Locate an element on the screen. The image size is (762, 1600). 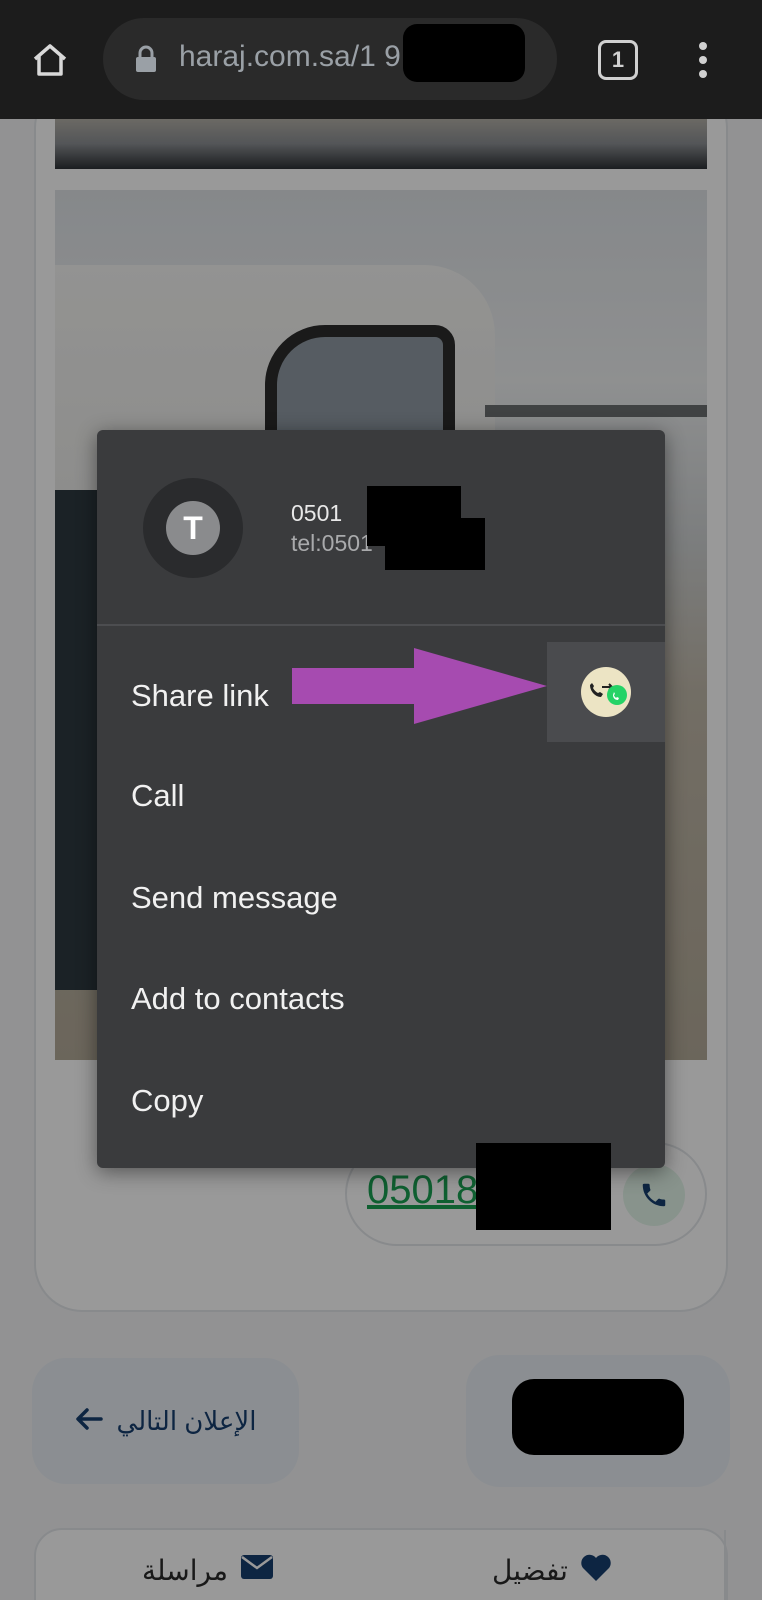
contact-number: 0501 is located at coordinates (317, 513).